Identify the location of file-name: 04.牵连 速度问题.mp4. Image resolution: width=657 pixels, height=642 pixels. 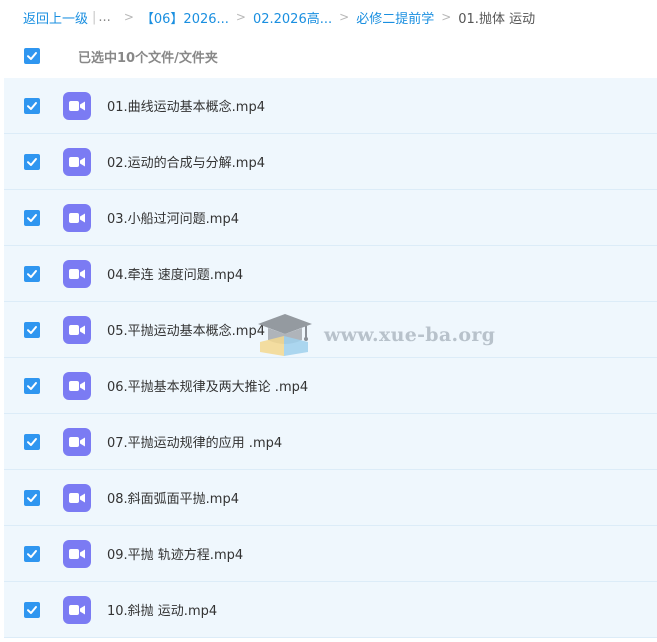
(175, 273).